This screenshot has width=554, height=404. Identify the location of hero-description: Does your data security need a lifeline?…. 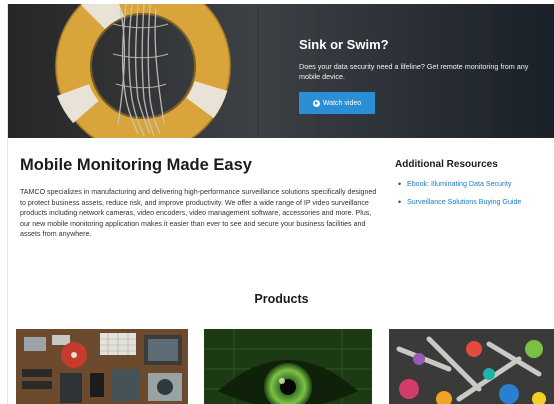
(414, 71).